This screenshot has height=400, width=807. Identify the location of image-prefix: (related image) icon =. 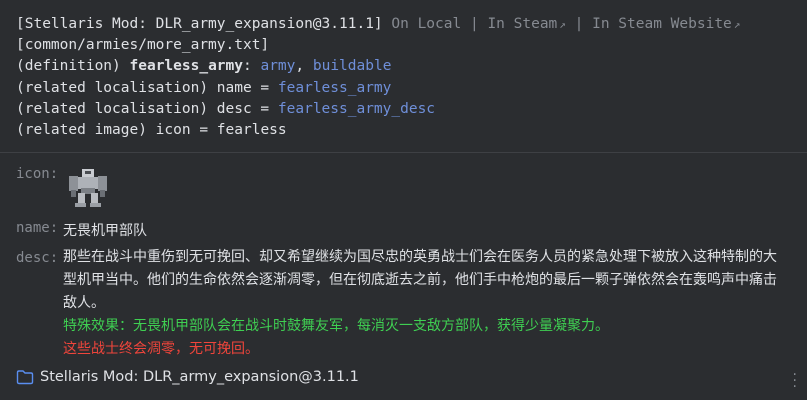
(116, 130).